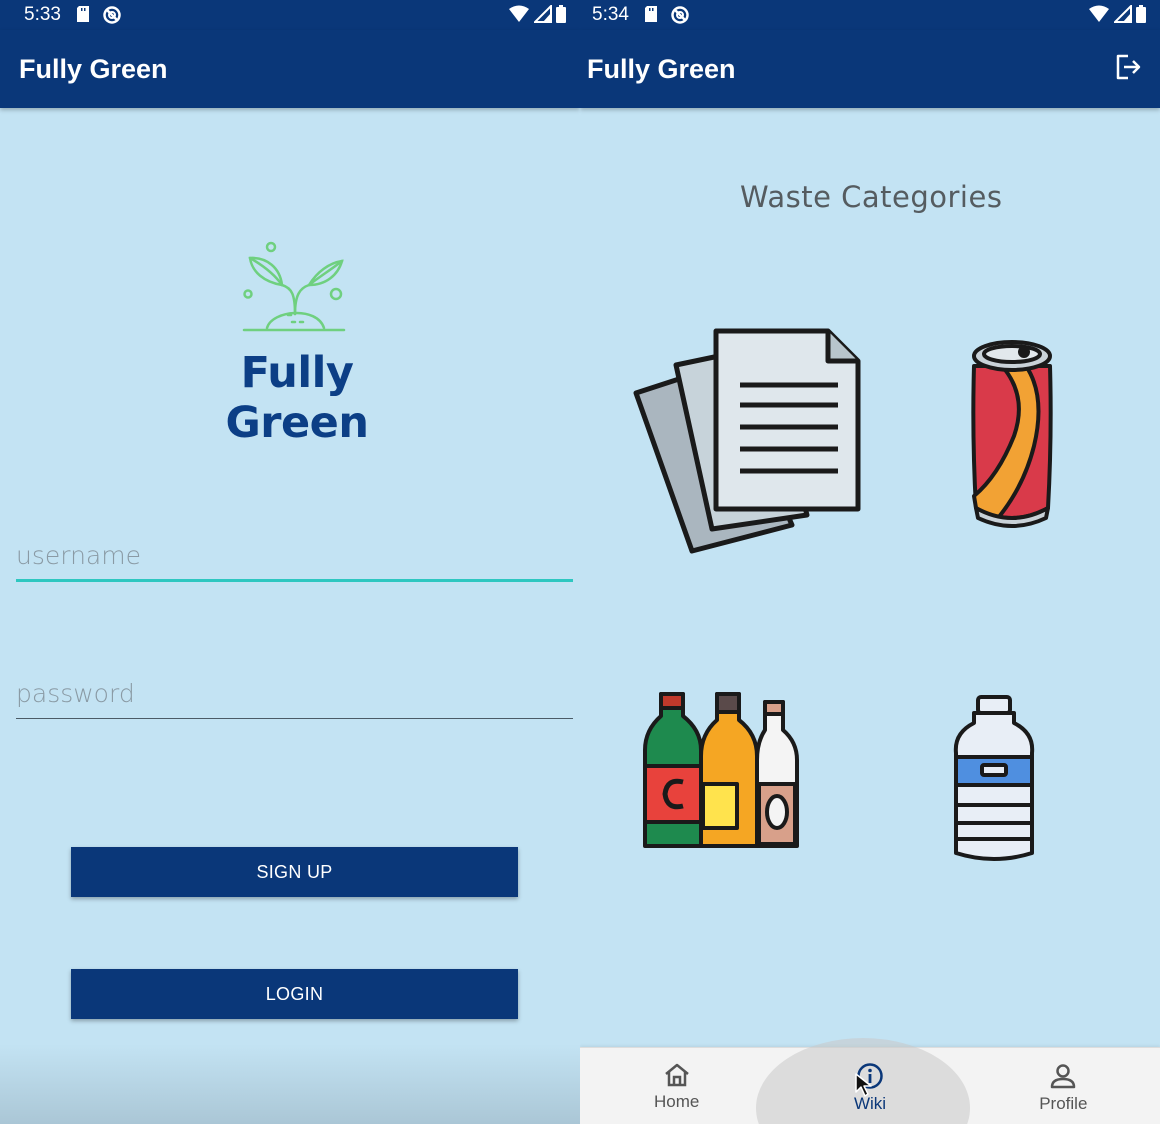 Image resolution: width=1160 pixels, height=1124 pixels. What do you see at coordinates (1063, 1103) in the screenshot?
I see `nav-label-profile: Profile` at bounding box center [1063, 1103].